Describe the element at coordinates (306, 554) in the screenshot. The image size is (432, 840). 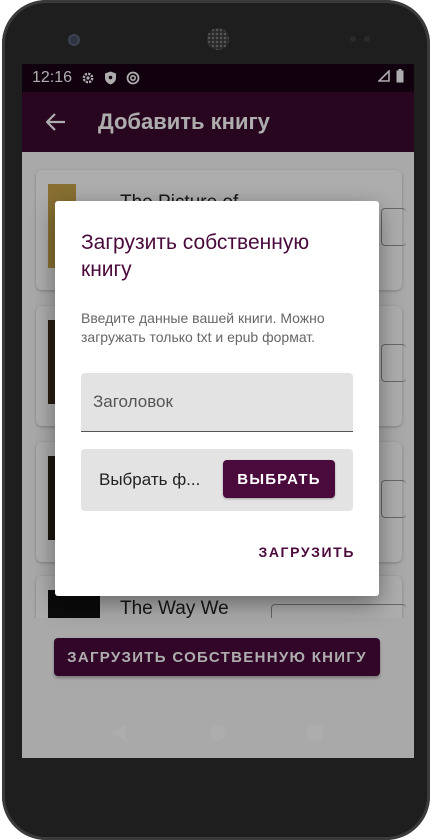
I see `upload-button: ЗАГРУЗИТЬ` at that location.